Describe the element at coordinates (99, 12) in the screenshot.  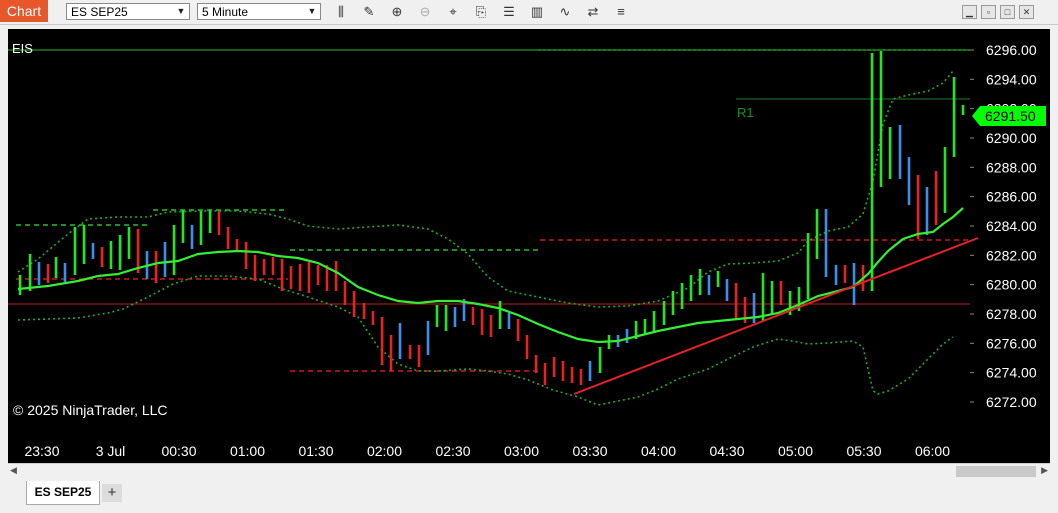
I see `instrument-value: ES SEP25` at that location.